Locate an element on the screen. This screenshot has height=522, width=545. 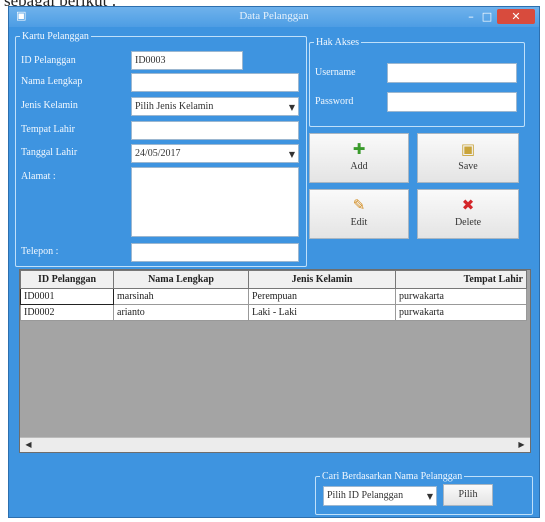
add-button-label: Add is located at coordinates (359, 166).